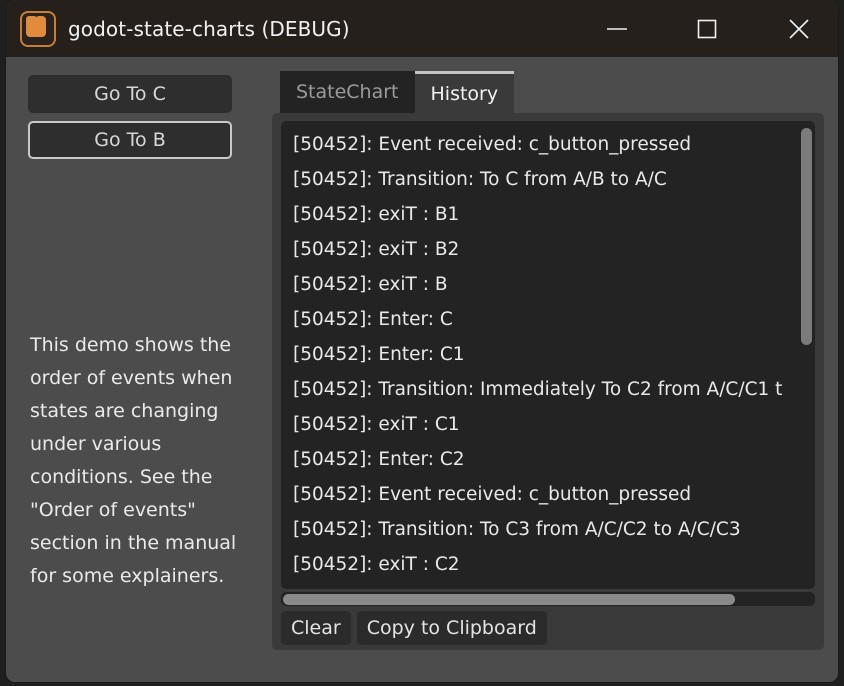  What do you see at coordinates (379, 354) in the screenshot?
I see `log-line: [50452]: Enter: C1` at bounding box center [379, 354].